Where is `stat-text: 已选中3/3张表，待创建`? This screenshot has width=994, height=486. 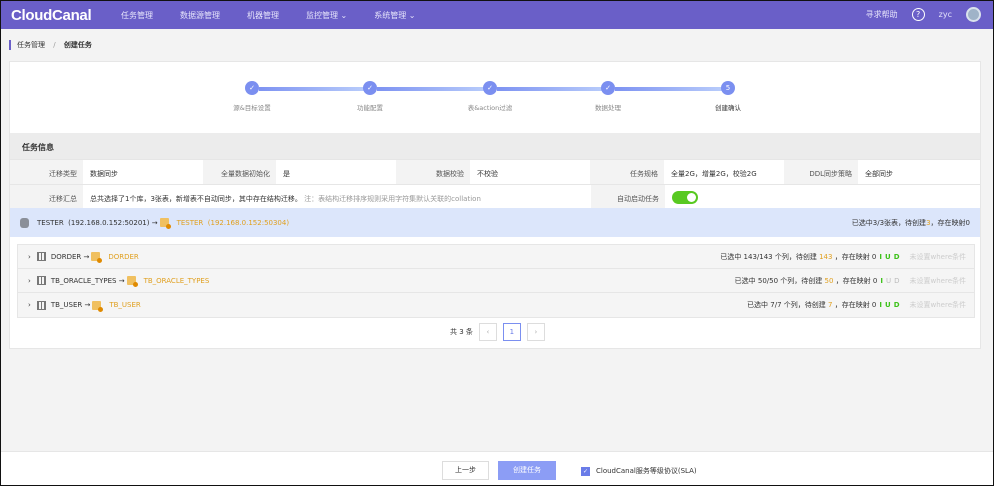 stat-text: 已选中3/3张表，待创建 is located at coordinates (889, 222).